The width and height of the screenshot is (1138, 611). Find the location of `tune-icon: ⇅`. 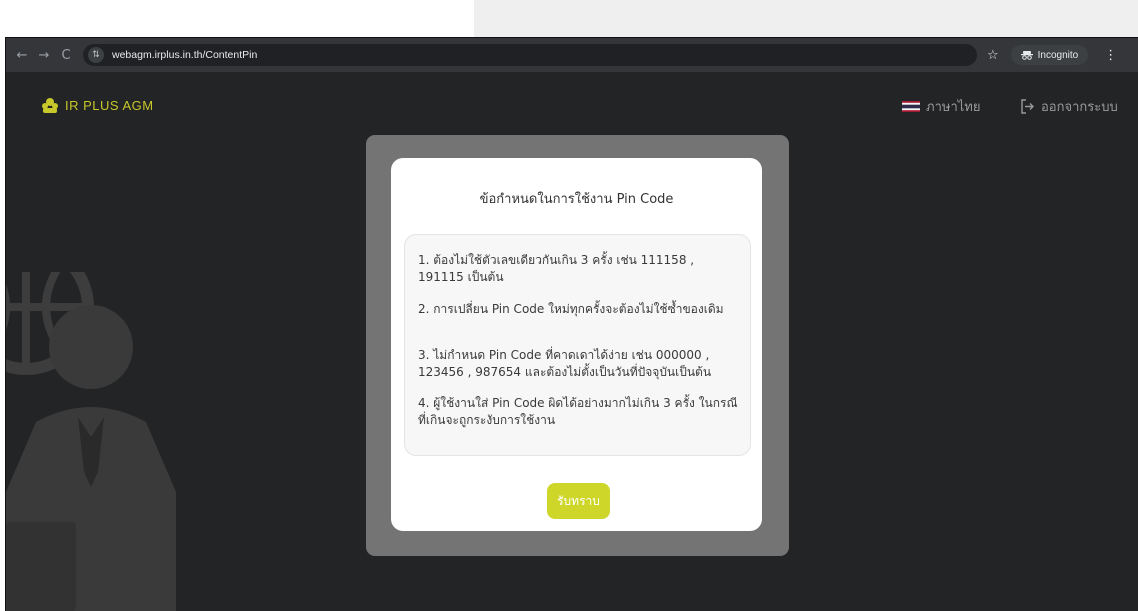

tune-icon: ⇅ is located at coordinates (96, 55).